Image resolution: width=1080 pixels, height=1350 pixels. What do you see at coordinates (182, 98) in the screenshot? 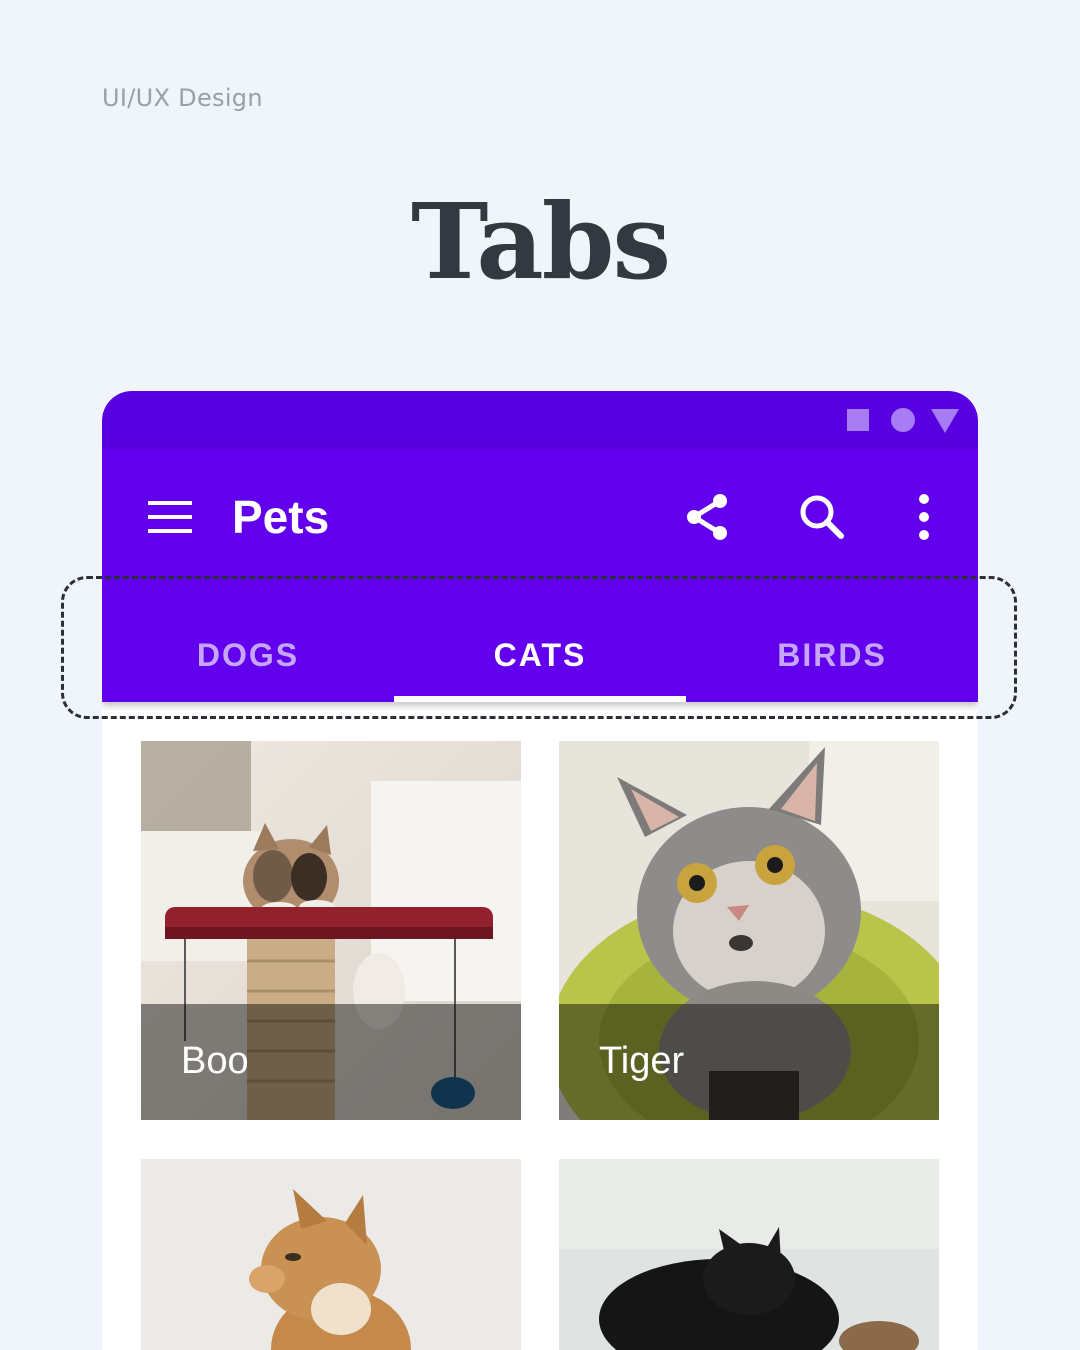
I see `eyebrow-label: UI/UX Design` at bounding box center [182, 98].